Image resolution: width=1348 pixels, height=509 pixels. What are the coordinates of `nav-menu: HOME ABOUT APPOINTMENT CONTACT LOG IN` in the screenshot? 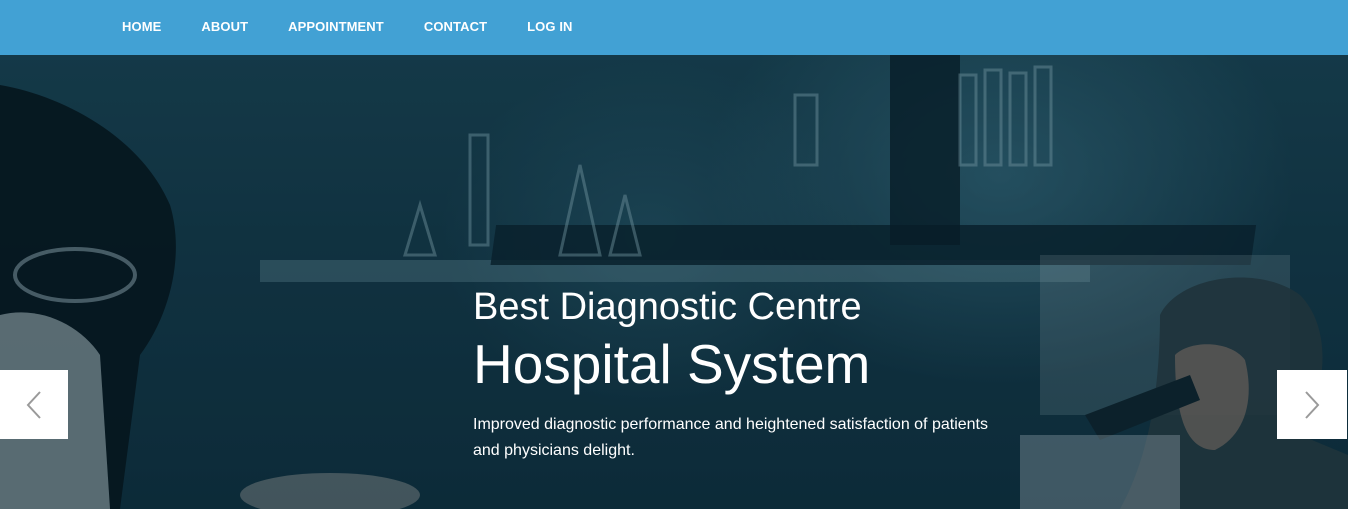 It's located at (367, 26).